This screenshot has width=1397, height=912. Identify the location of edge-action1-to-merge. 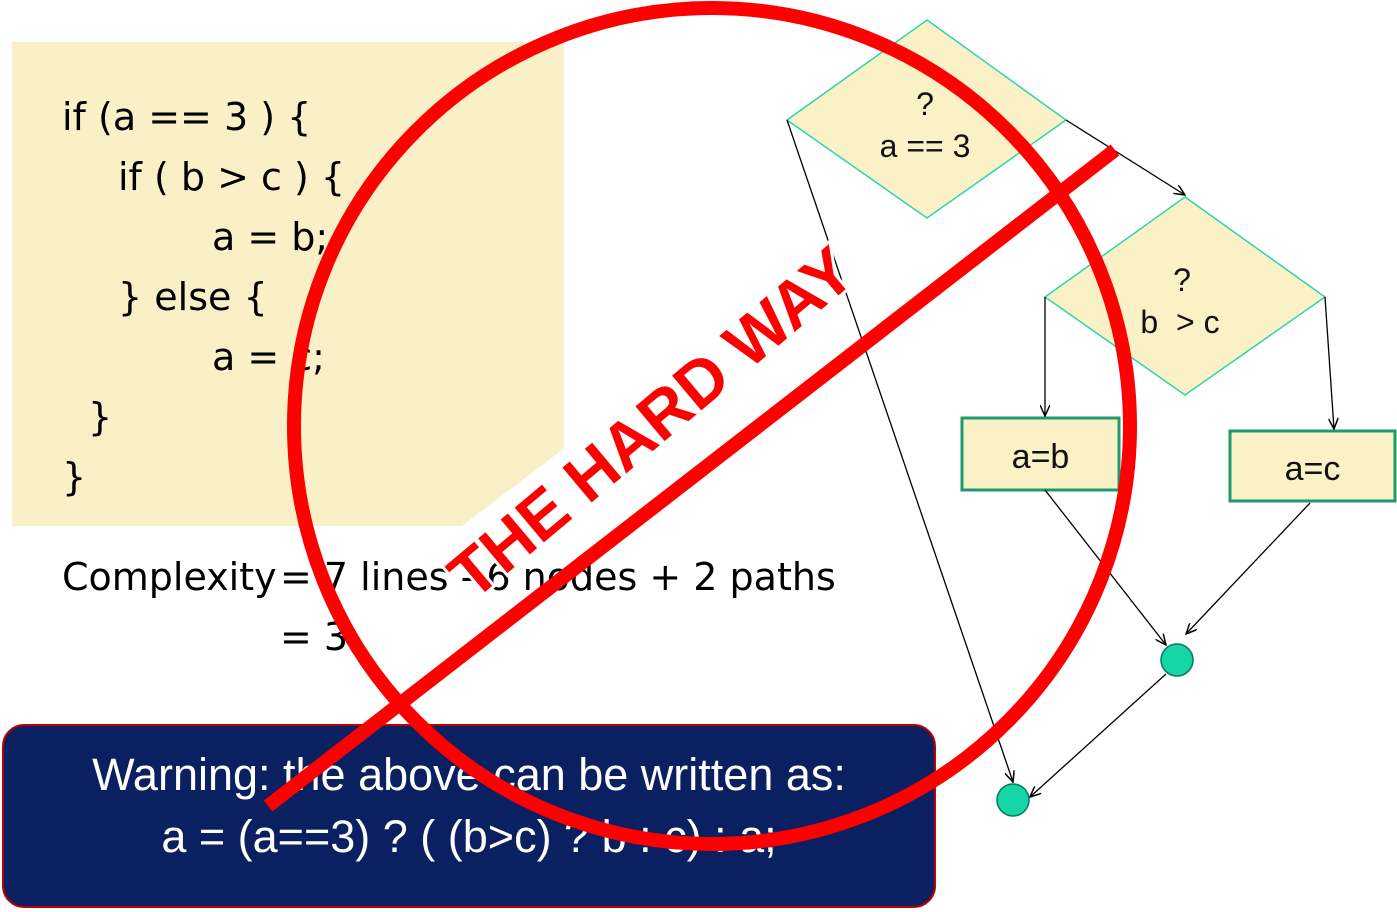
(1105, 567).